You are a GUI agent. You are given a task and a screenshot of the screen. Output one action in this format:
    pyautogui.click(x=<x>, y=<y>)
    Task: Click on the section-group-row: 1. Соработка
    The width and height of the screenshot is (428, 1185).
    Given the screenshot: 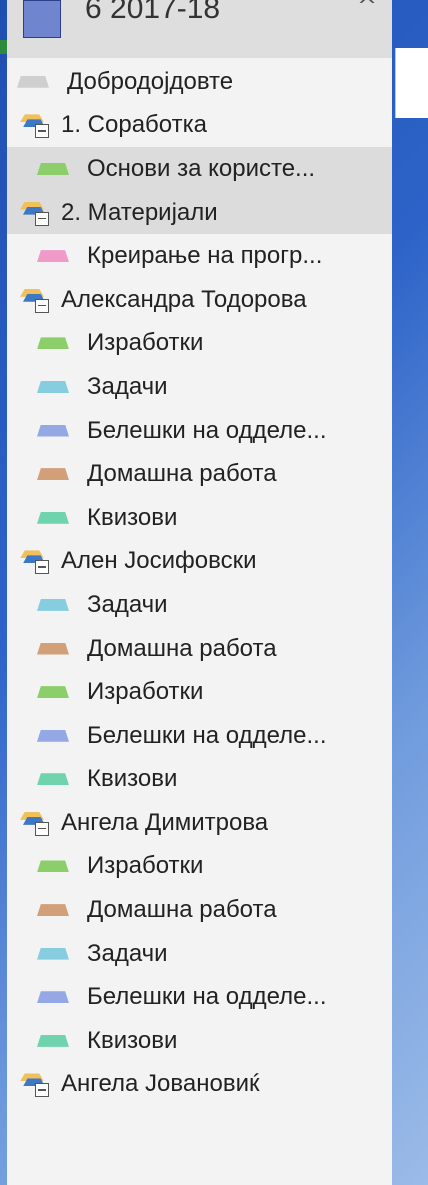 What is the action you would take?
    pyautogui.click(x=199, y=126)
    